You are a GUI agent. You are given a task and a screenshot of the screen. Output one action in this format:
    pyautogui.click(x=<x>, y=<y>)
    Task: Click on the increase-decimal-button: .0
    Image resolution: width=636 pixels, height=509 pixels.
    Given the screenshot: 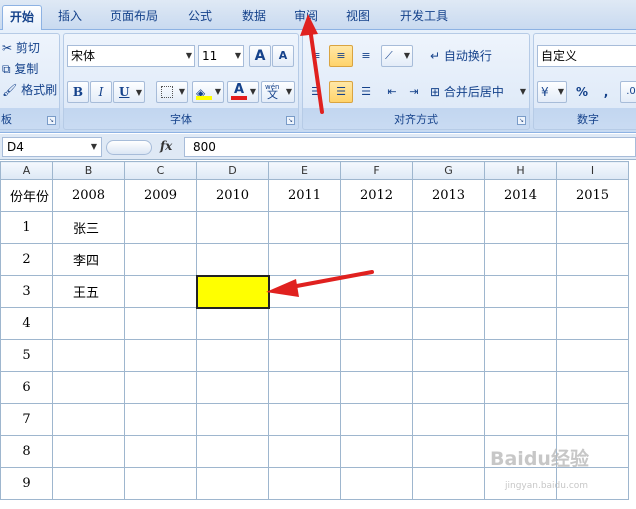 What is the action you would take?
    pyautogui.click(x=628, y=92)
    